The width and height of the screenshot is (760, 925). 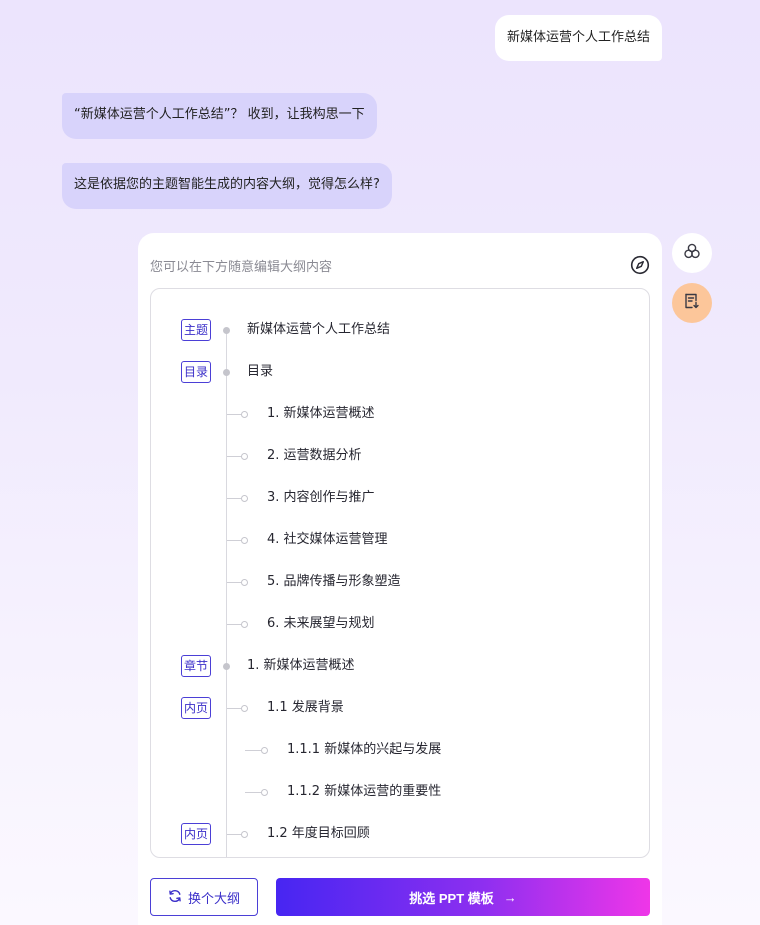 What do you see at coordinates (196, 330) in the screenshot?
I see `outline-item-tag: 主题` at bounding box center [196, 330].